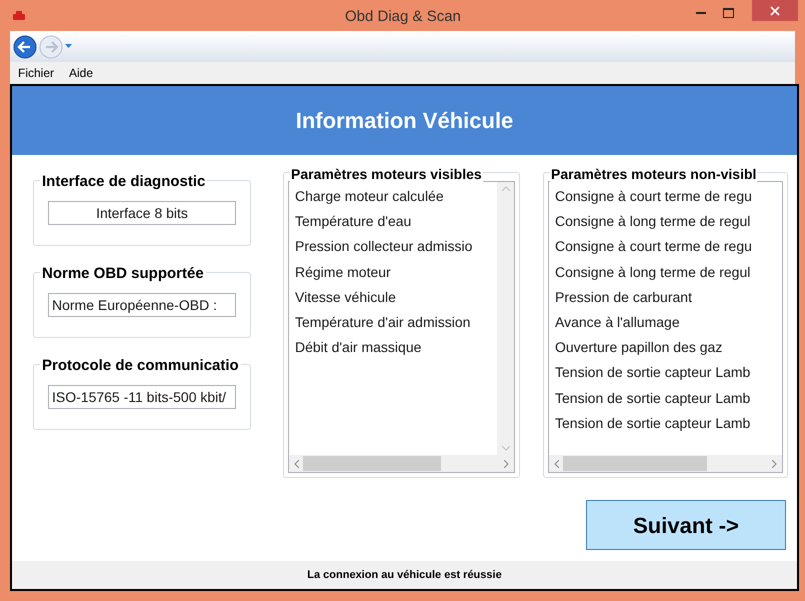  I want to click on value-field: ISO-15765 -11 bits-500 kbit/, so click(142, 397).